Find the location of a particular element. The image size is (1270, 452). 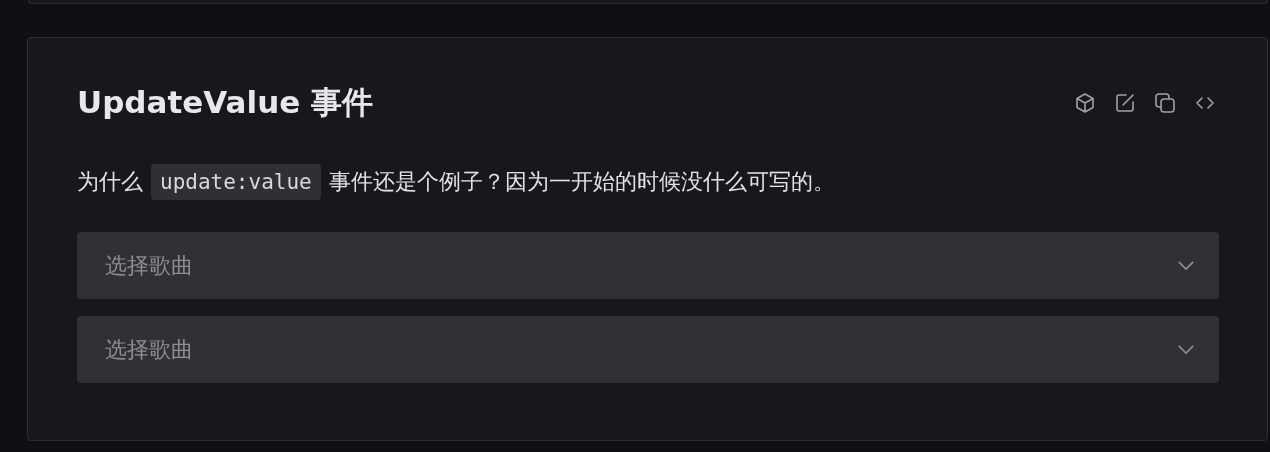

edit-icon is located at coordinates (1125, 103).